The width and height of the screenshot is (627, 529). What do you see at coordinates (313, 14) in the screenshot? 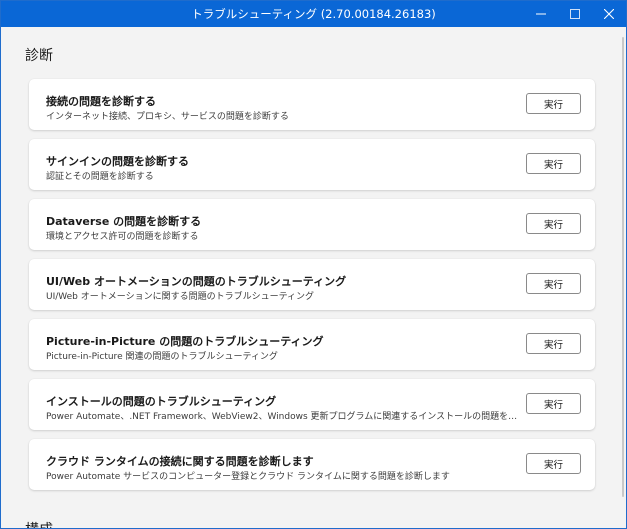
I see `title-bar: トラブルシューティング (2.70.00184.26183)` at bounding box center [313, 14].